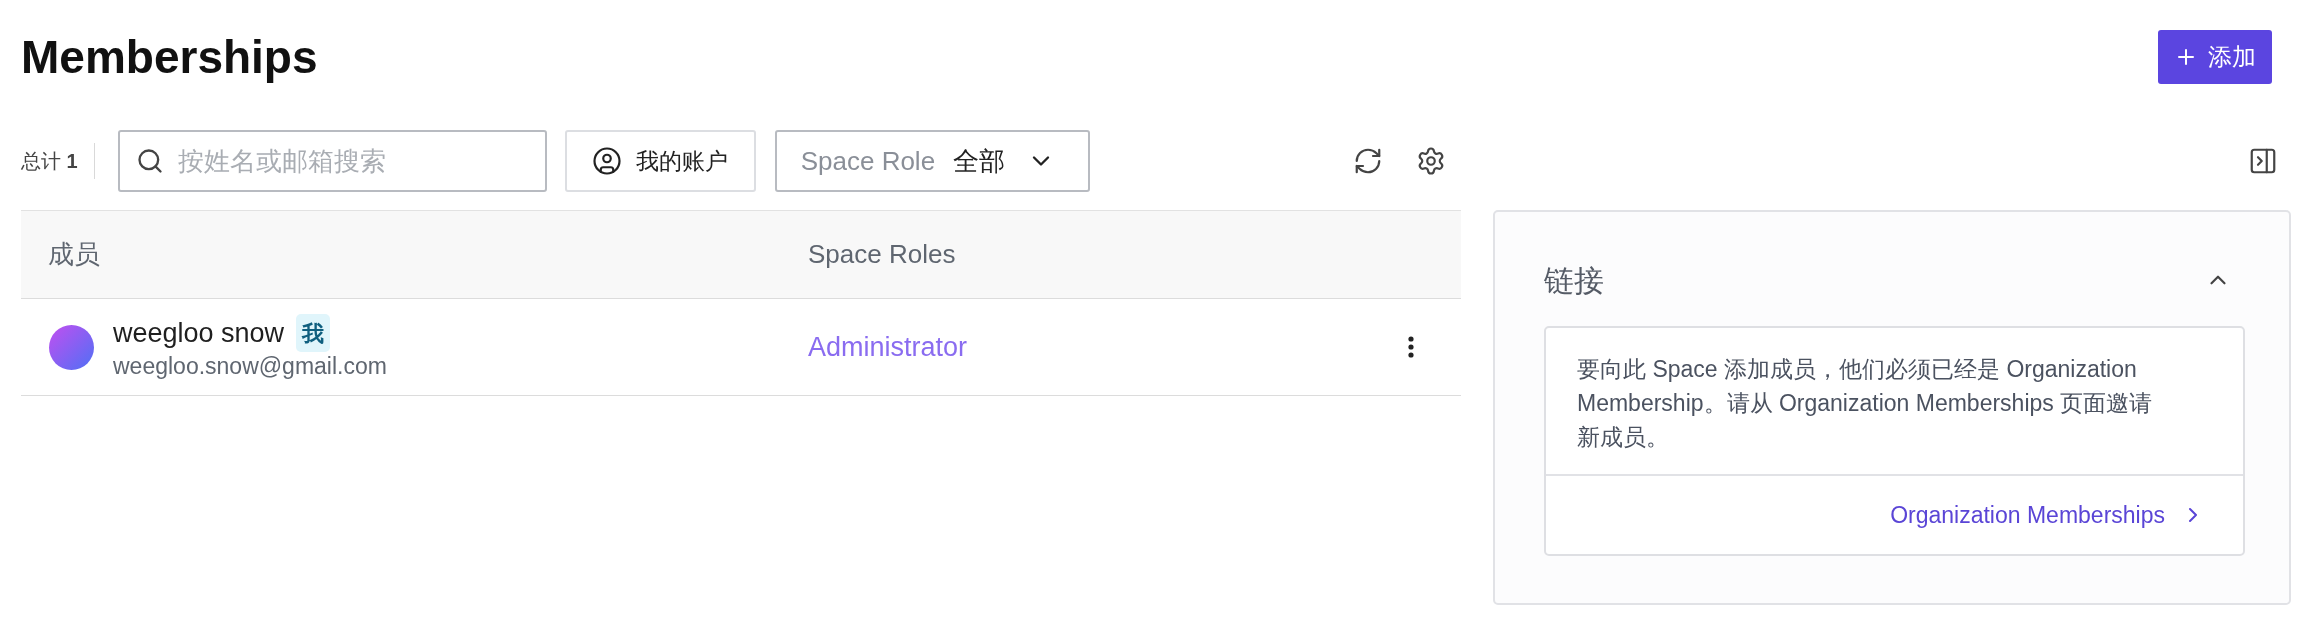 This screenshot has height=640, width=2320. I want to click on avatar-icon, so click(71, 347).